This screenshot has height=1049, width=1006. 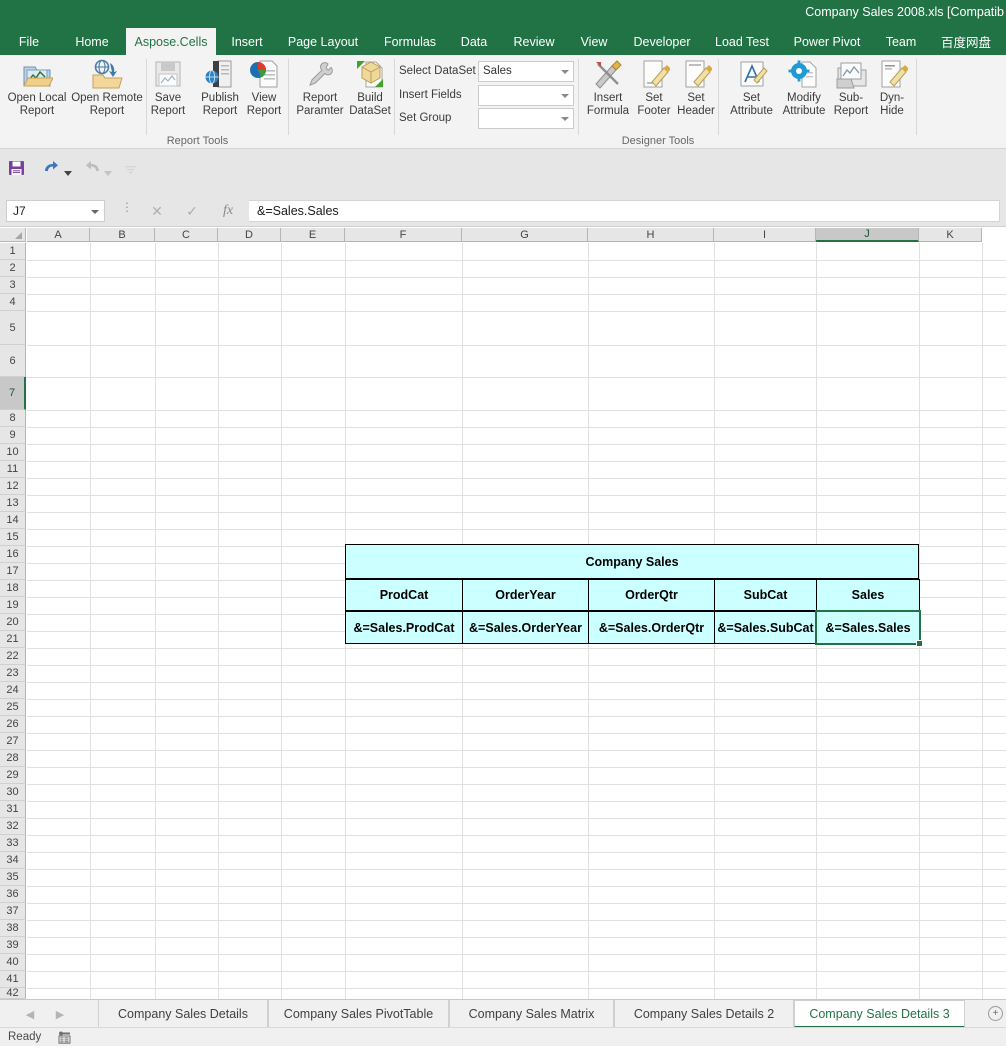 What do you see at coordinates (107, 88) in the screenshot?
I see `open-remote-report-button: Open Remote Report` at bounding box center [107, 88].